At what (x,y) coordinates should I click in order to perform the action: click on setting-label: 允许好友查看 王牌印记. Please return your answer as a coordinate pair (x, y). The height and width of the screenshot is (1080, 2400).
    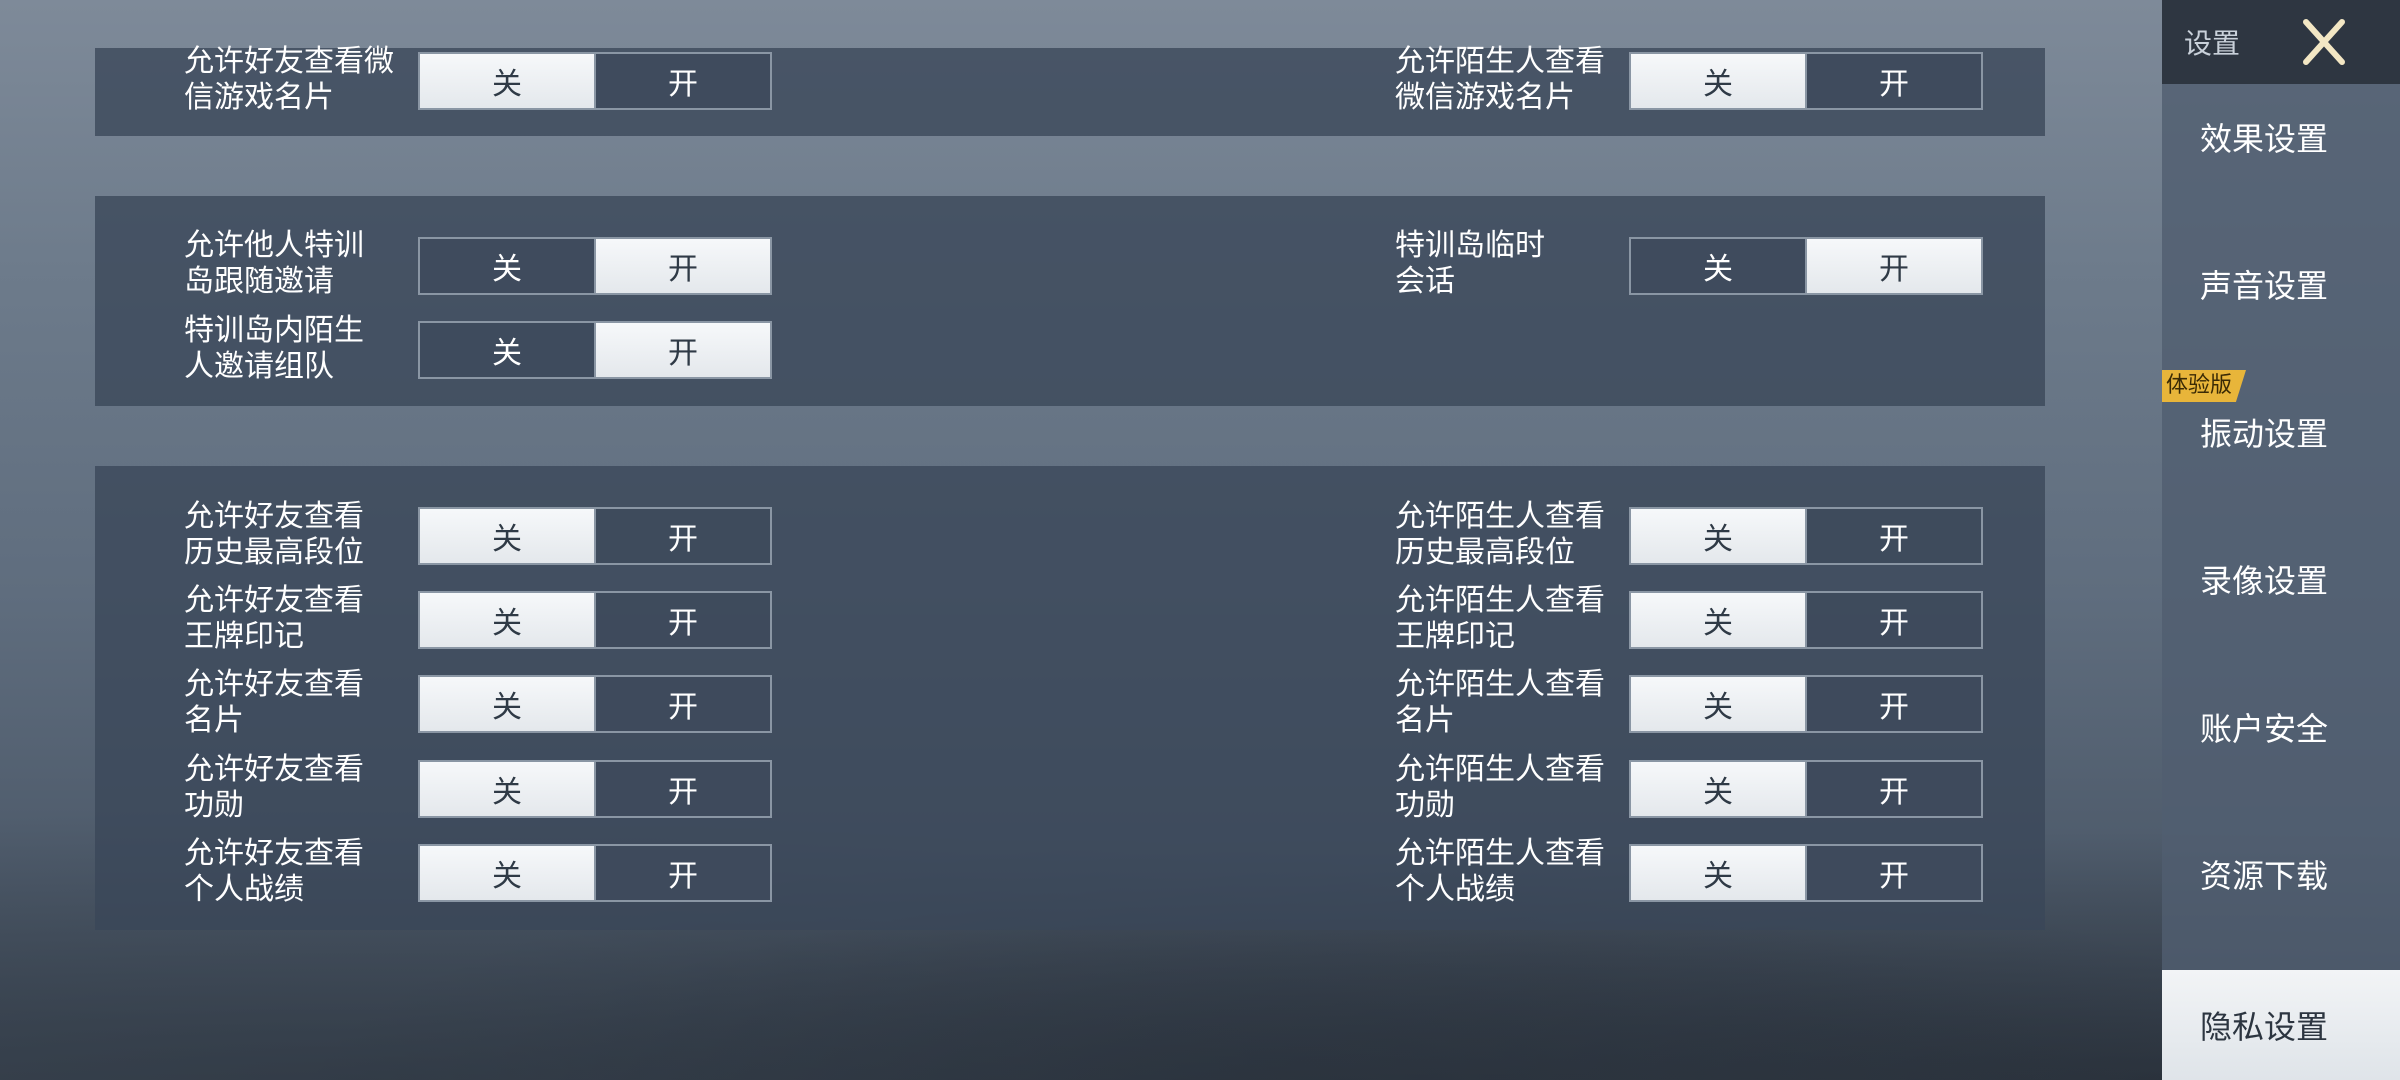
    Looking at the image, I should click on (274, 618).